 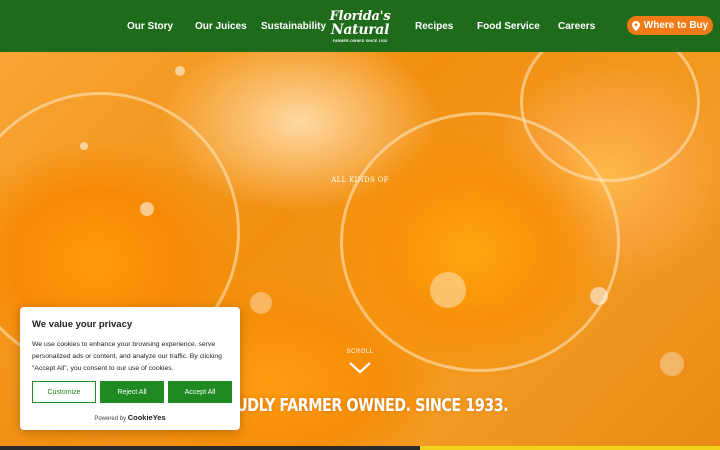 What do you see at coordinates (508, 26) in the screenshot?
I see `nav-food-service: Food Service` at bounding box center [508, 26].